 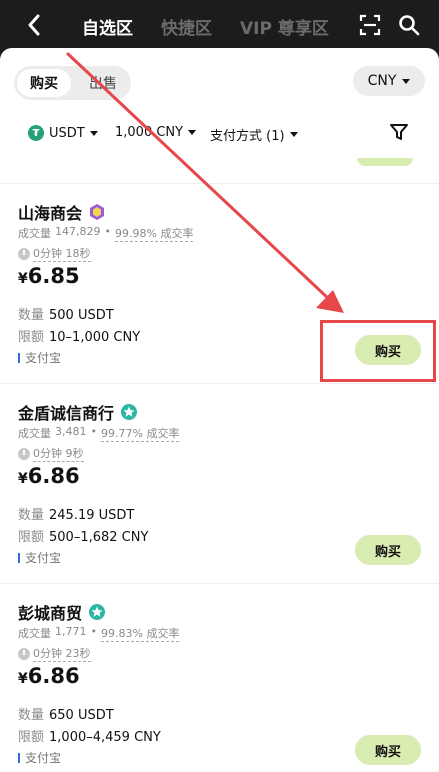 I want to click on merchant-stats: 成交量 147,829 • 99.98% 成交率, so click(x=106, y=233).